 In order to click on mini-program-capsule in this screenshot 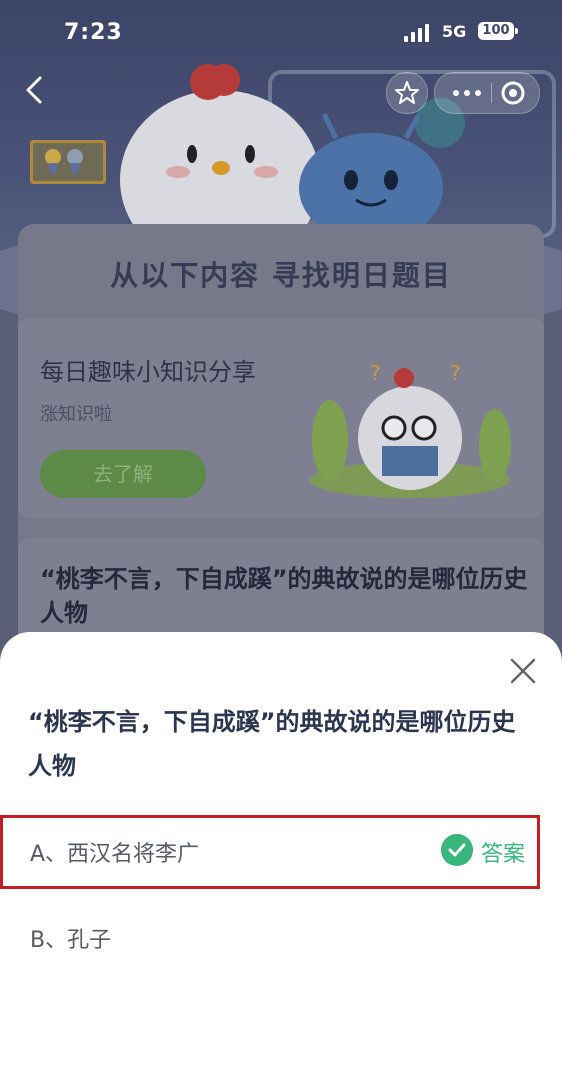, I will do `click(487, 93)`.